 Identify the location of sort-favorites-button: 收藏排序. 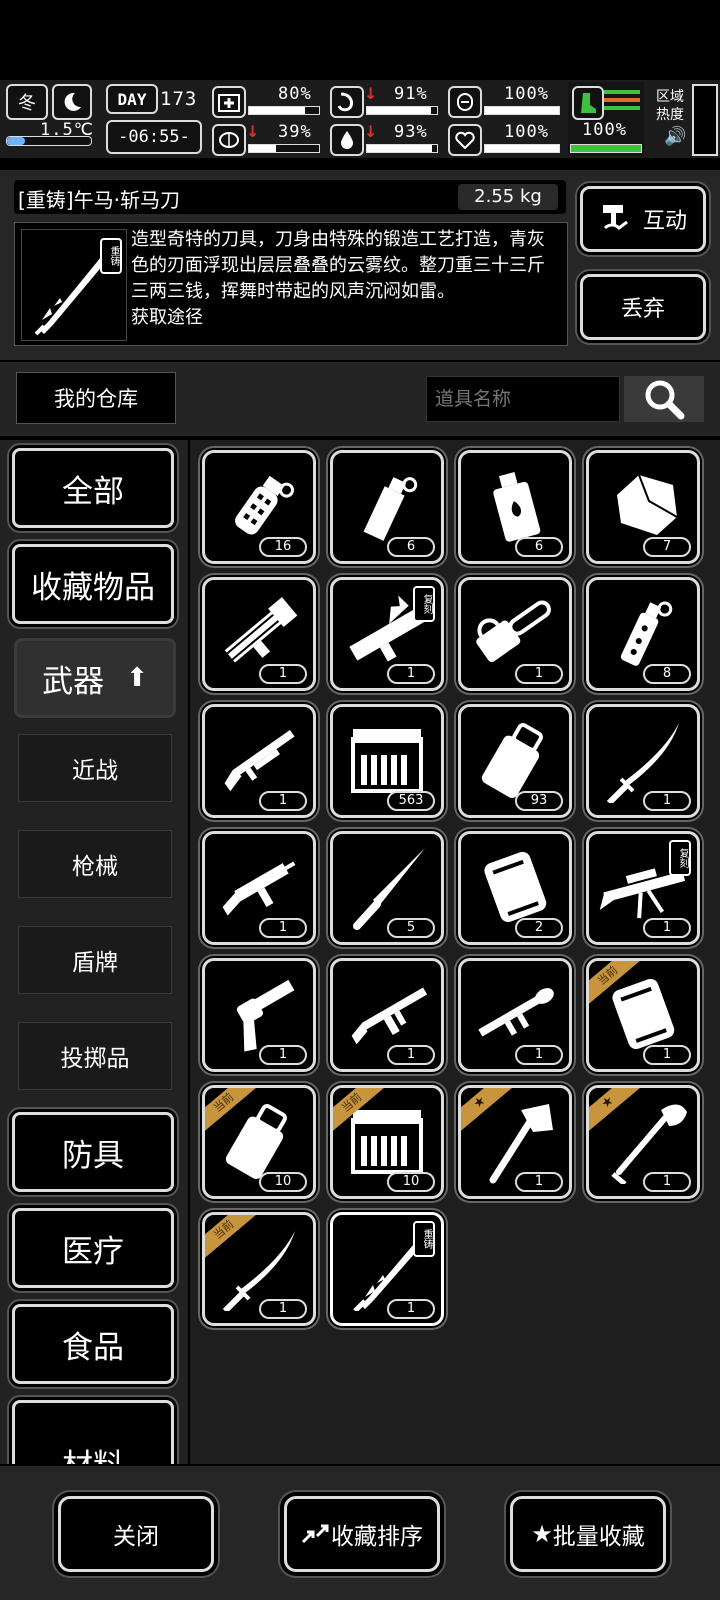
(362, 1534).